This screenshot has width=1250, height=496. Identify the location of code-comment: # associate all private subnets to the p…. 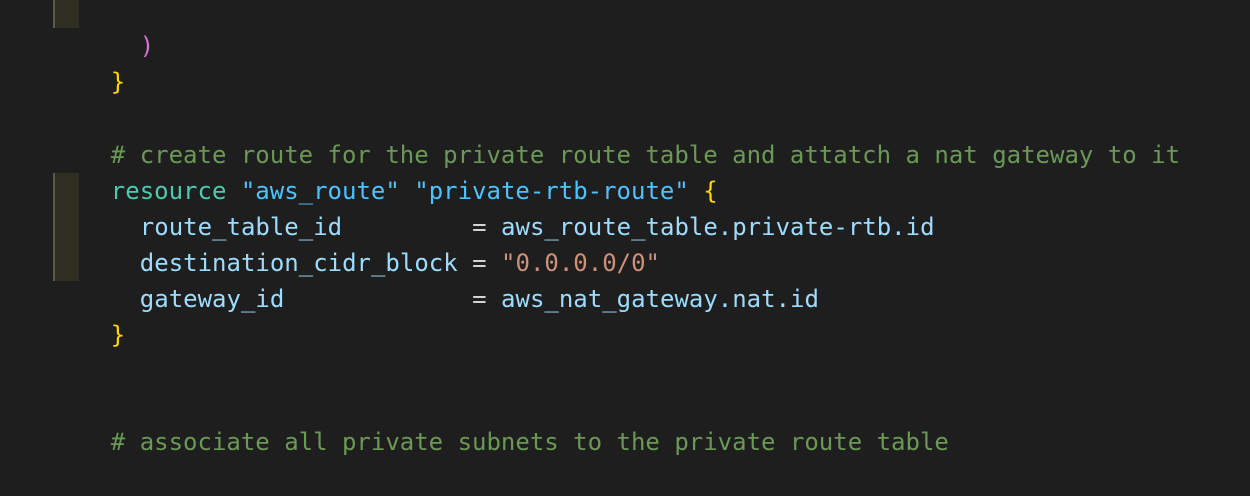
(529, 442).